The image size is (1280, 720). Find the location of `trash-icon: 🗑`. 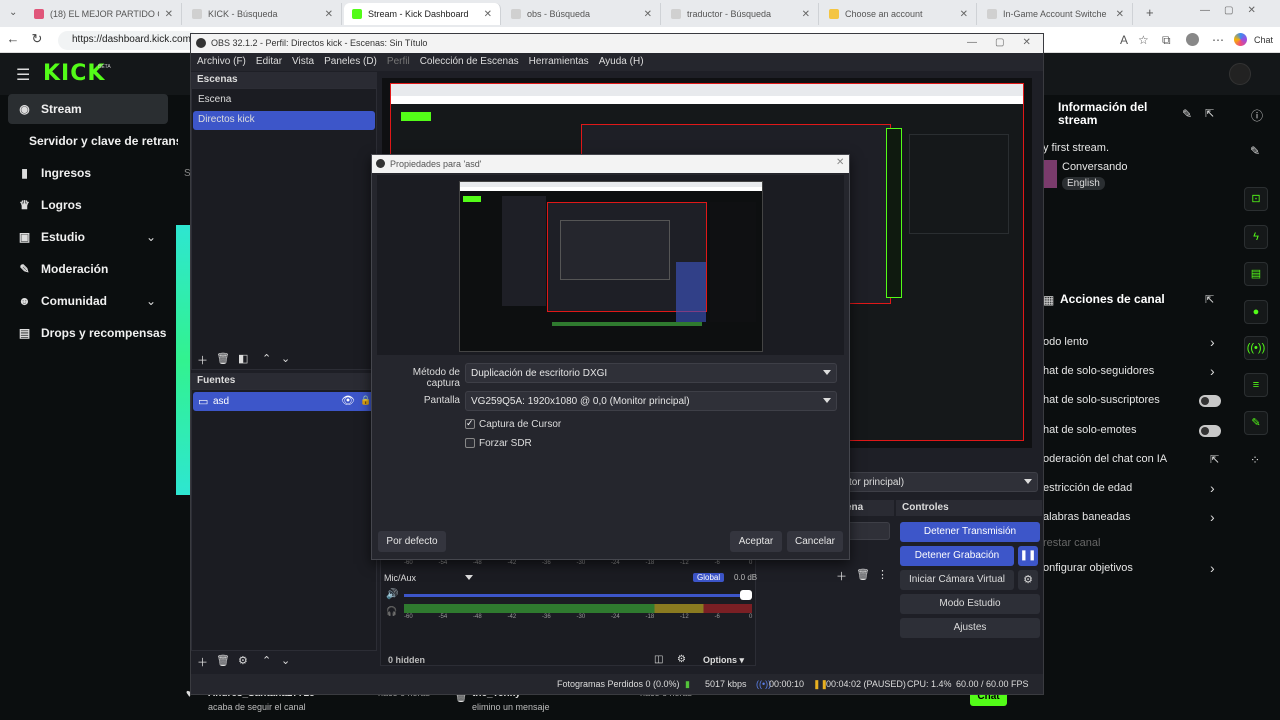

trash-icon: 🗑 is located at coordinates (223, 358).